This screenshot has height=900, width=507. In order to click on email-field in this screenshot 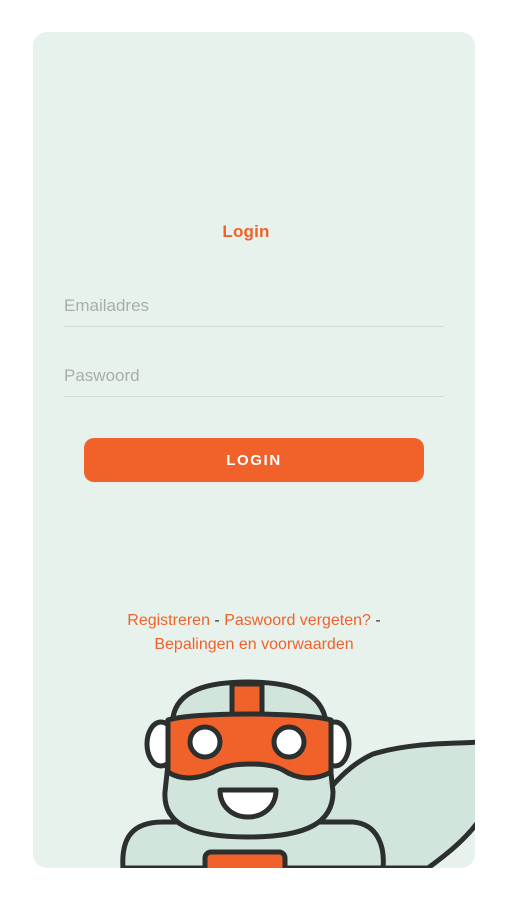, I will do `click(254, 306)`.